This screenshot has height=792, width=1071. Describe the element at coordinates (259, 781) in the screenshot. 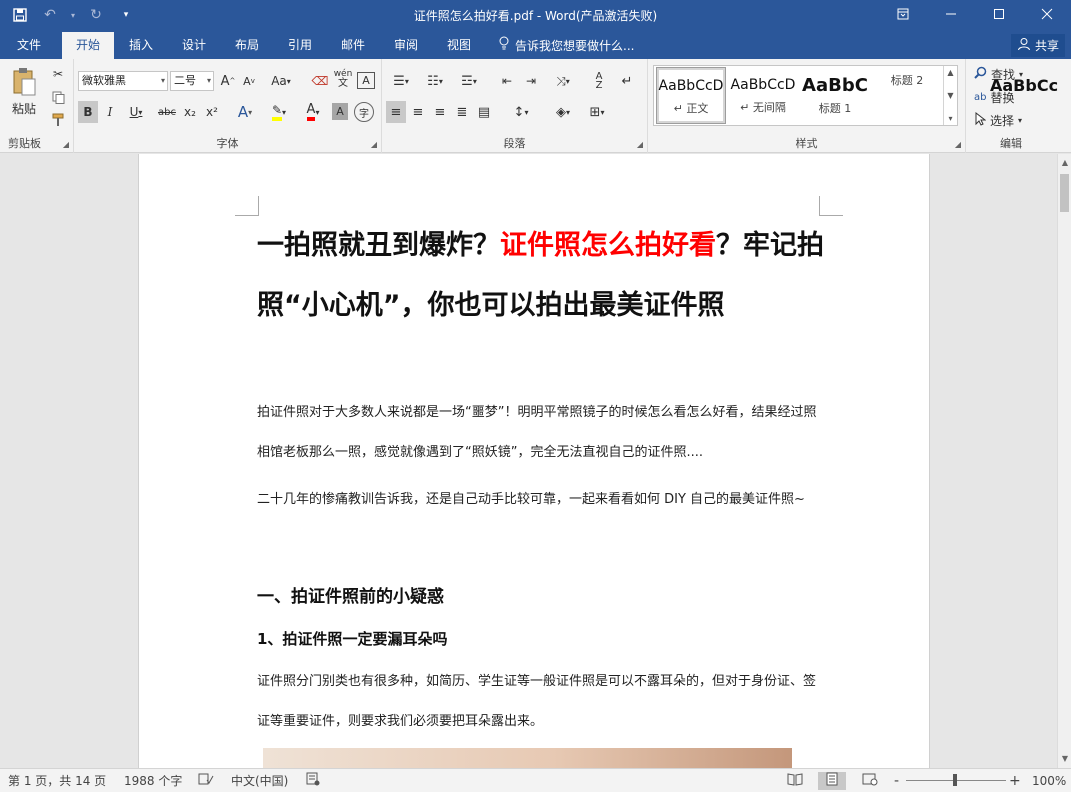

I see `language-indicator: 中文(中国)` at that location.